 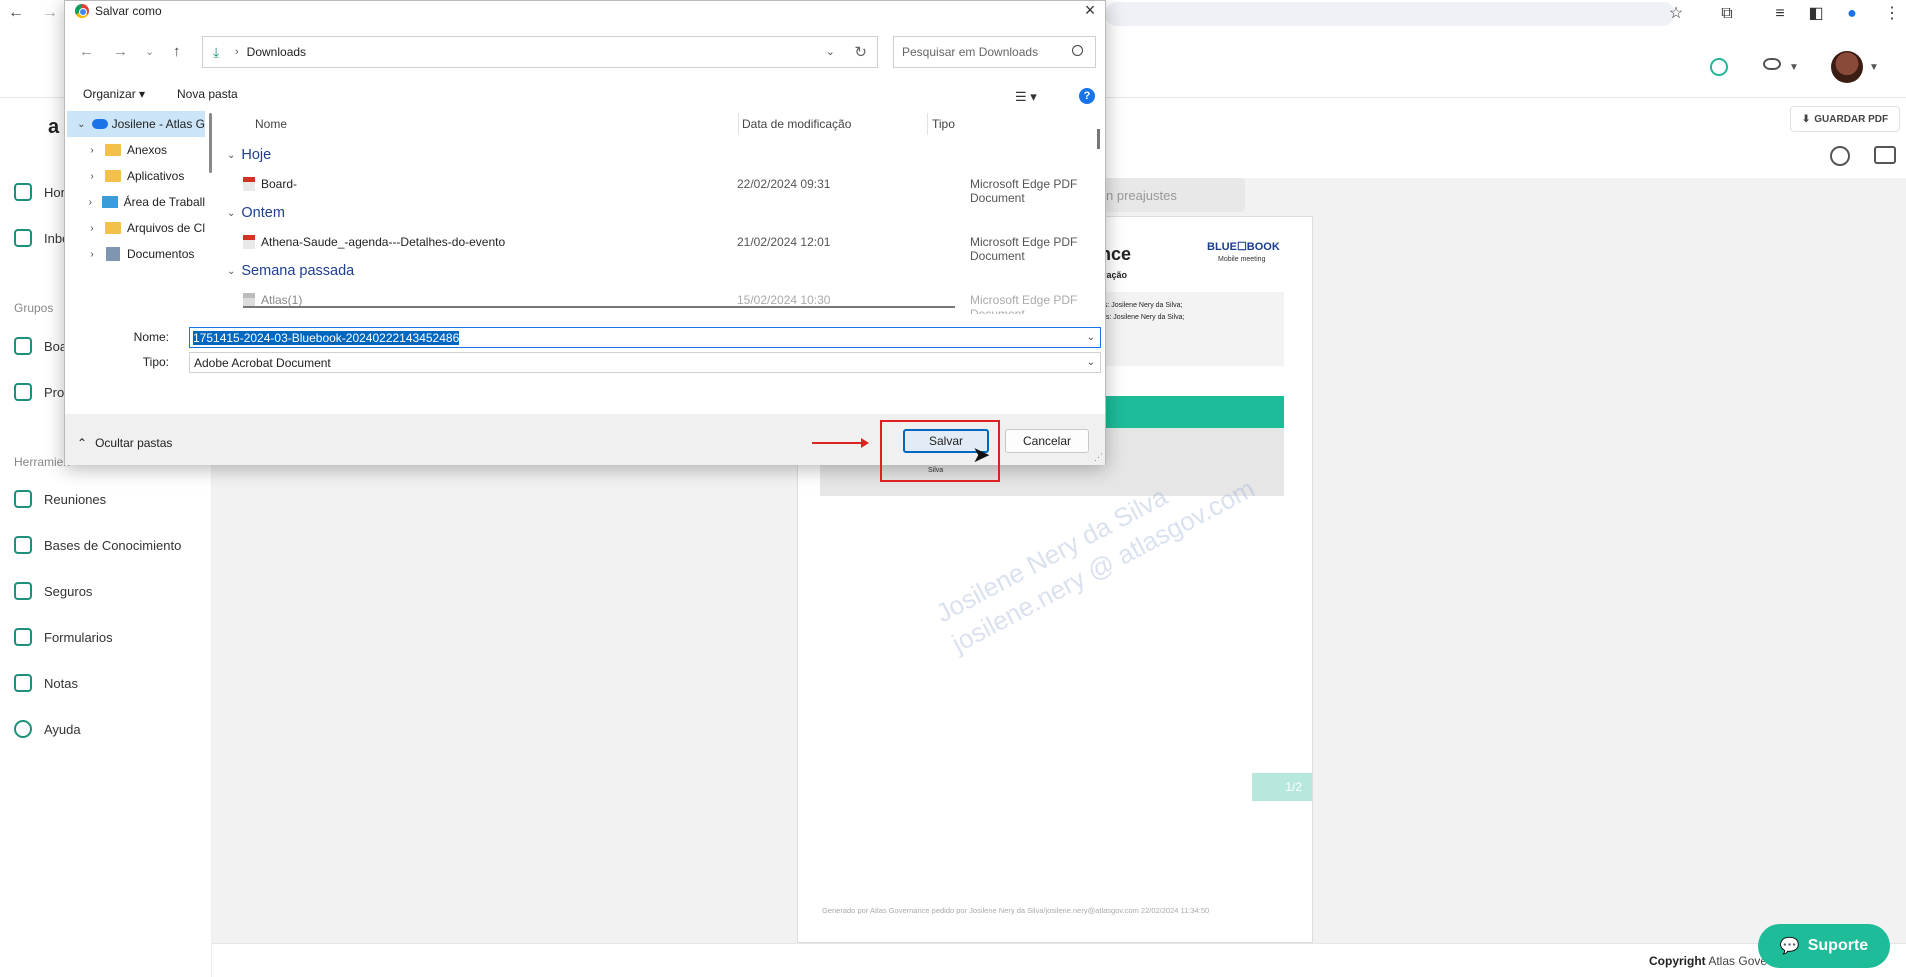 What do you see at coordinates (97, 545) in the screenshot?
I see `sidebar-item-bases: Bases de Conocimiento` at bounding box center [97, 545].